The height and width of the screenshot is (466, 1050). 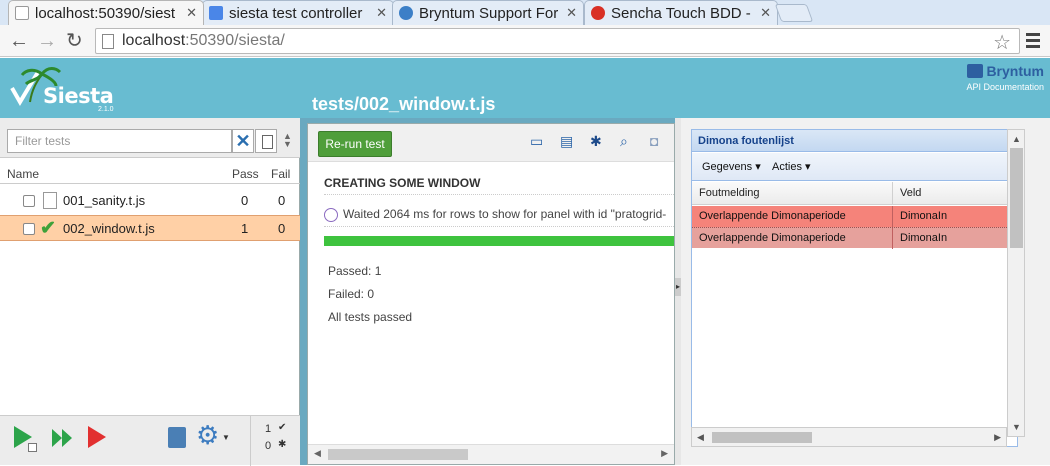 What do you see at coordinates (566, 141) in the screenshot?
I see `source-file-icon: ▤` at bounding box center [566, 141].